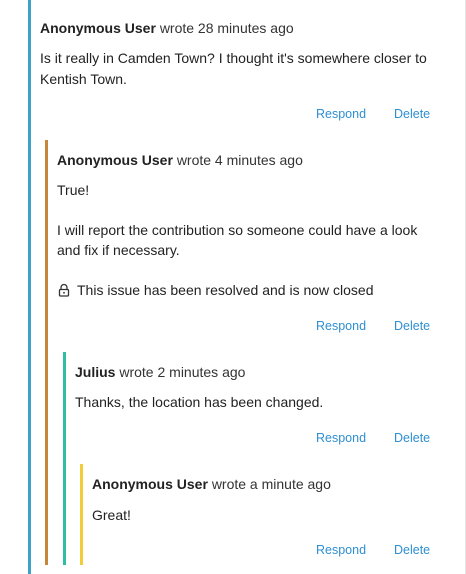 This screenshot has width=466, height=574. Describe the element at coordinates (111, 515) in the screenshot. I see `comment-text: Great!` at that location.